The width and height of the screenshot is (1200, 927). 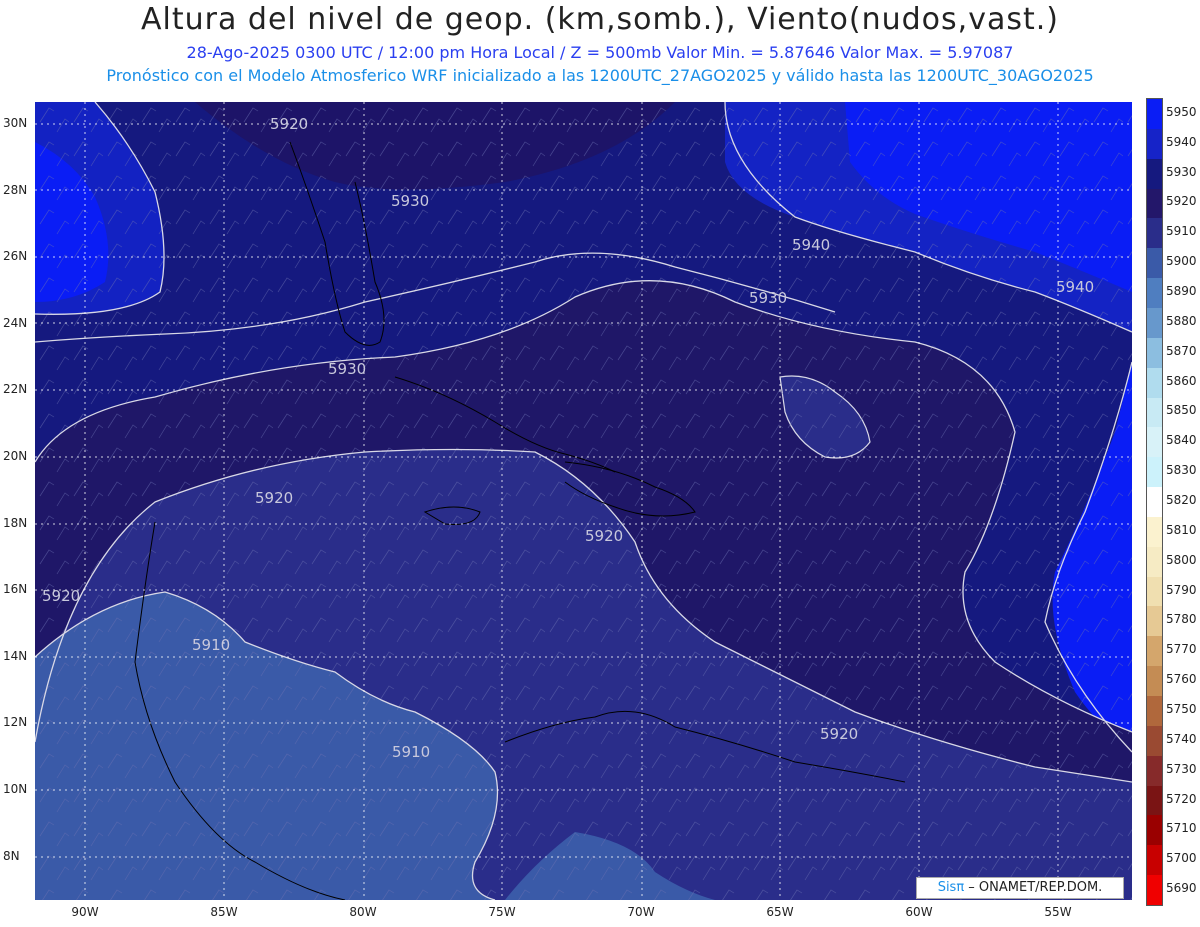 What do you see at coordinates (85, 912) in the screenshot?
I see `lon-label-90W: 90W` at bounding box center [85, 912].